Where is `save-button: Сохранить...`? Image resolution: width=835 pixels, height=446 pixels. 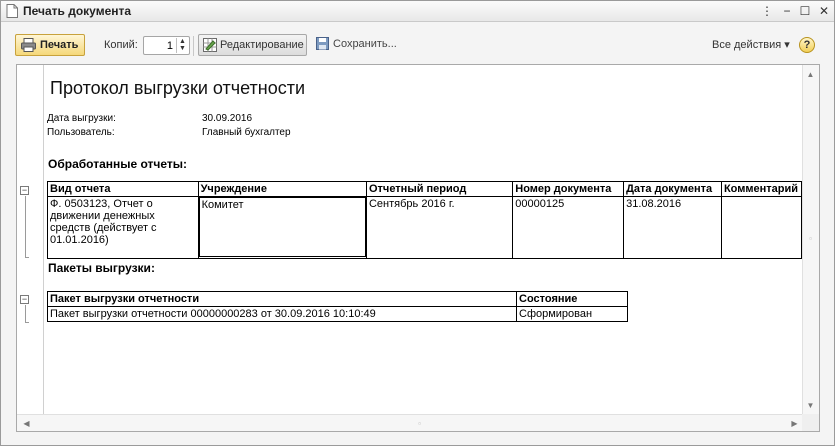 save-button: Сохранить... is located at coordinates (360, 45).